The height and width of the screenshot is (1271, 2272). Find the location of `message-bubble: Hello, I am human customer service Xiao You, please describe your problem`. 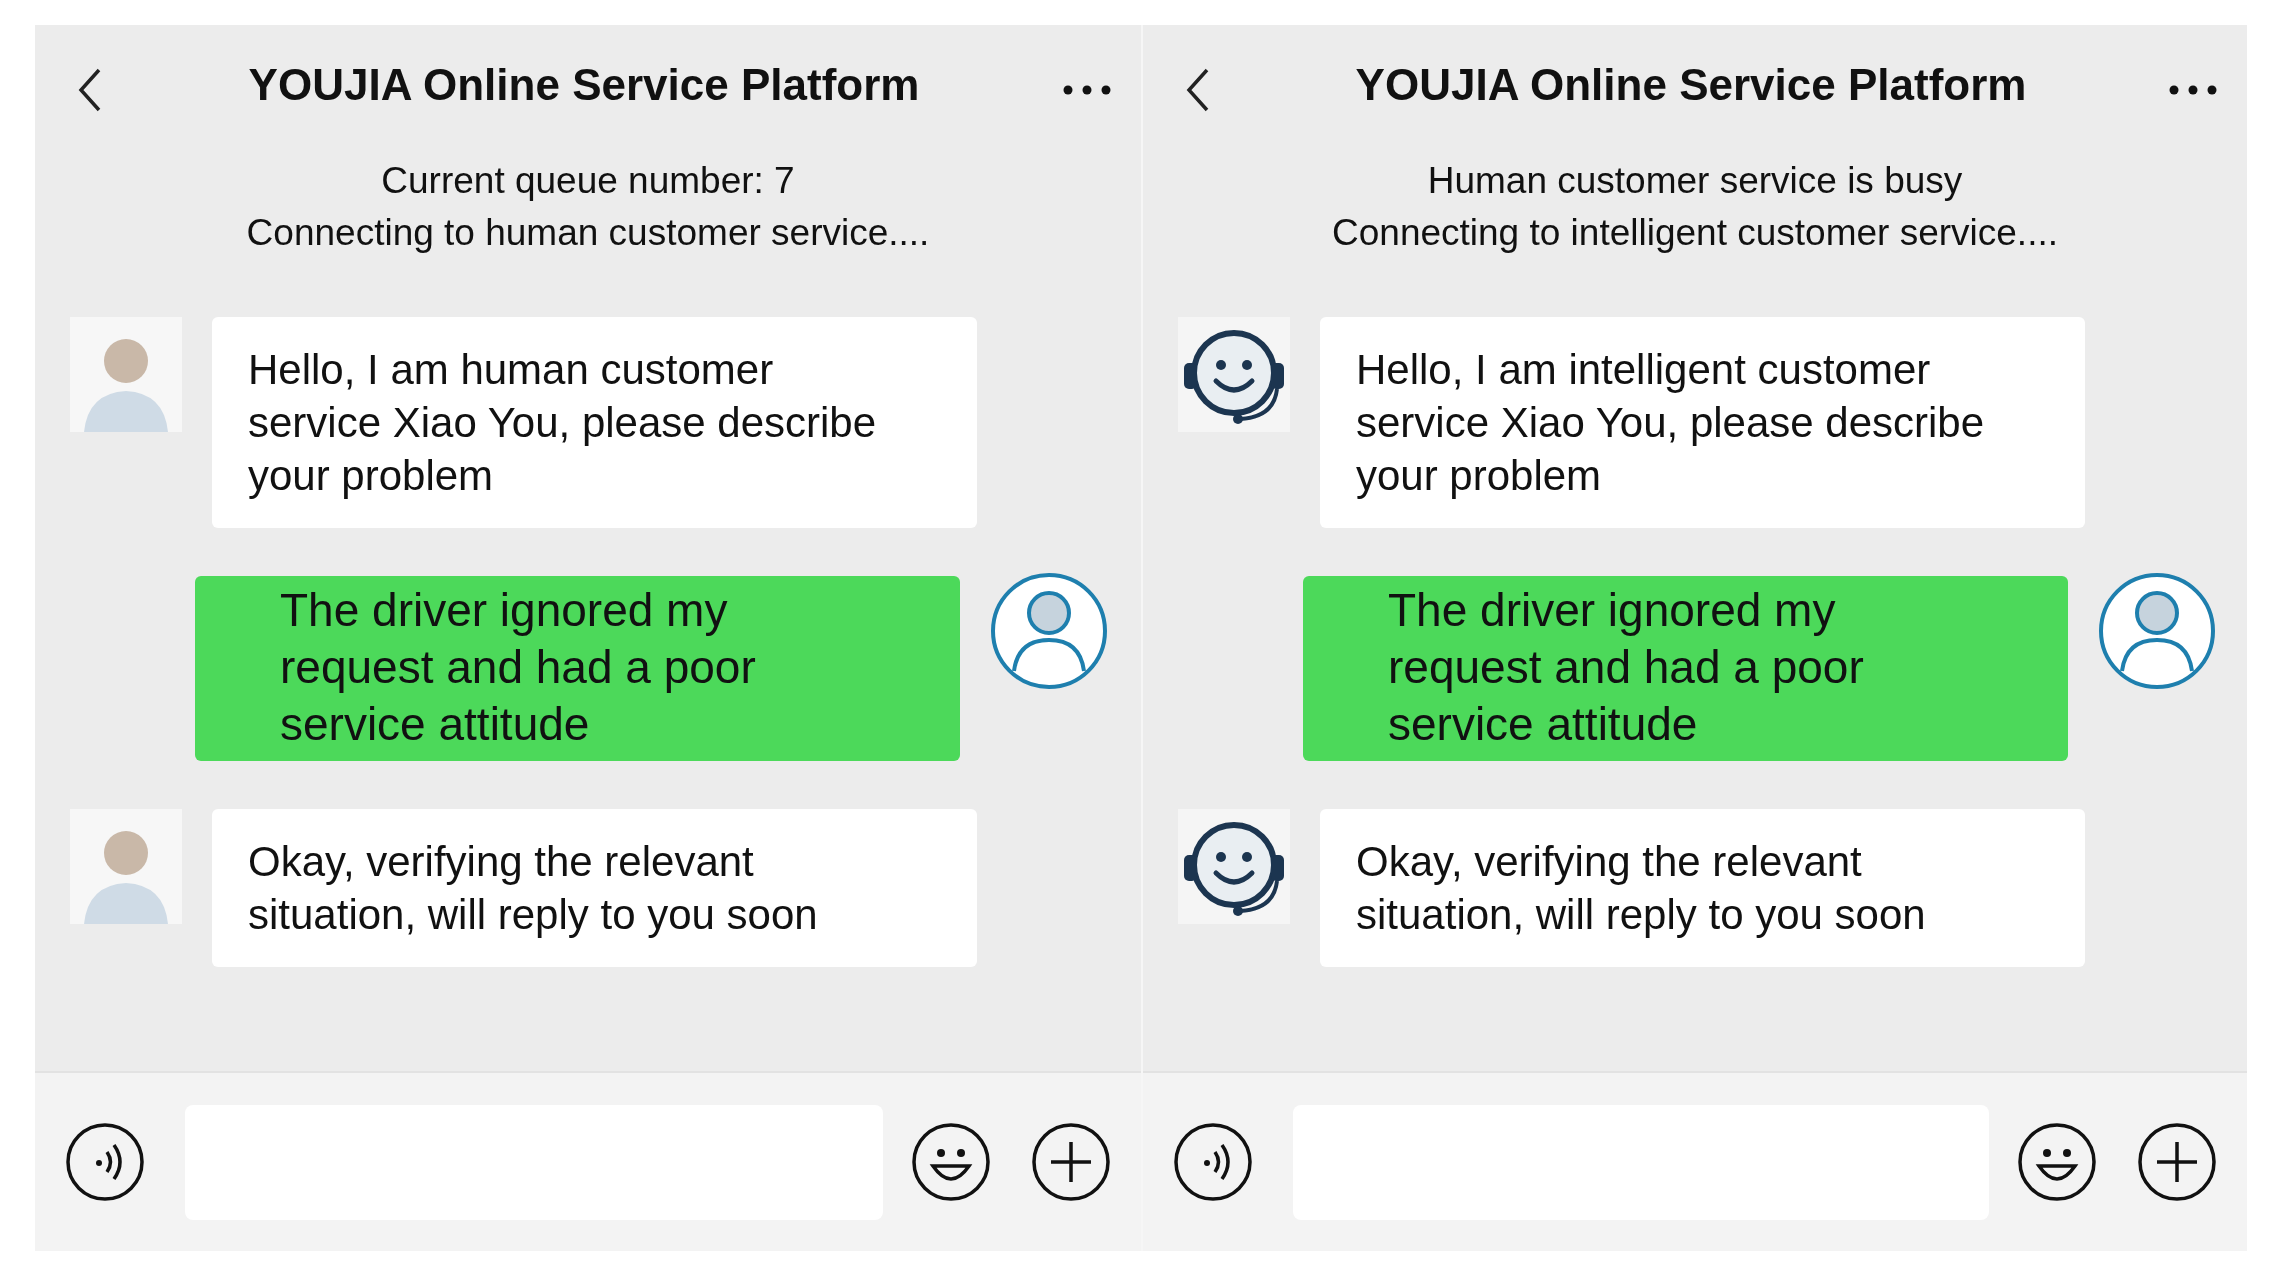

message-bubble: Hello, I am human customer service Xiao You, please describe your problem is located at coordinates (594, 422).